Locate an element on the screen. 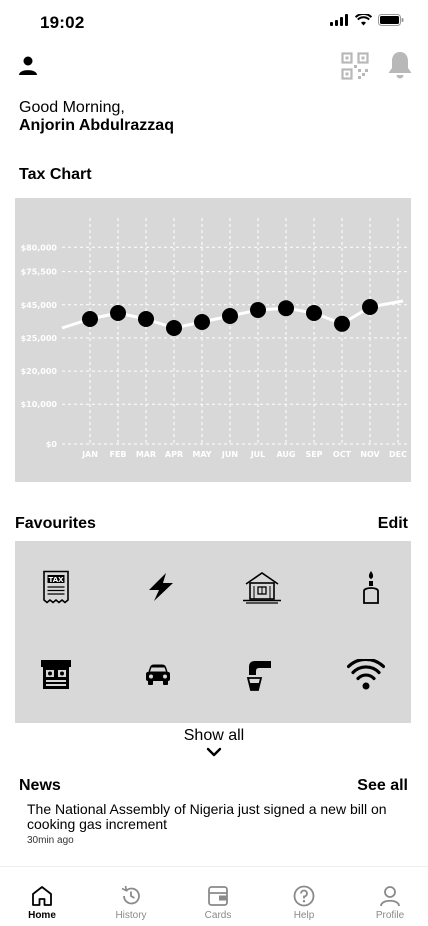 This screenshot has height=926, width=428. edit-favourites-button: Edit is located at coordinates (393, 524).